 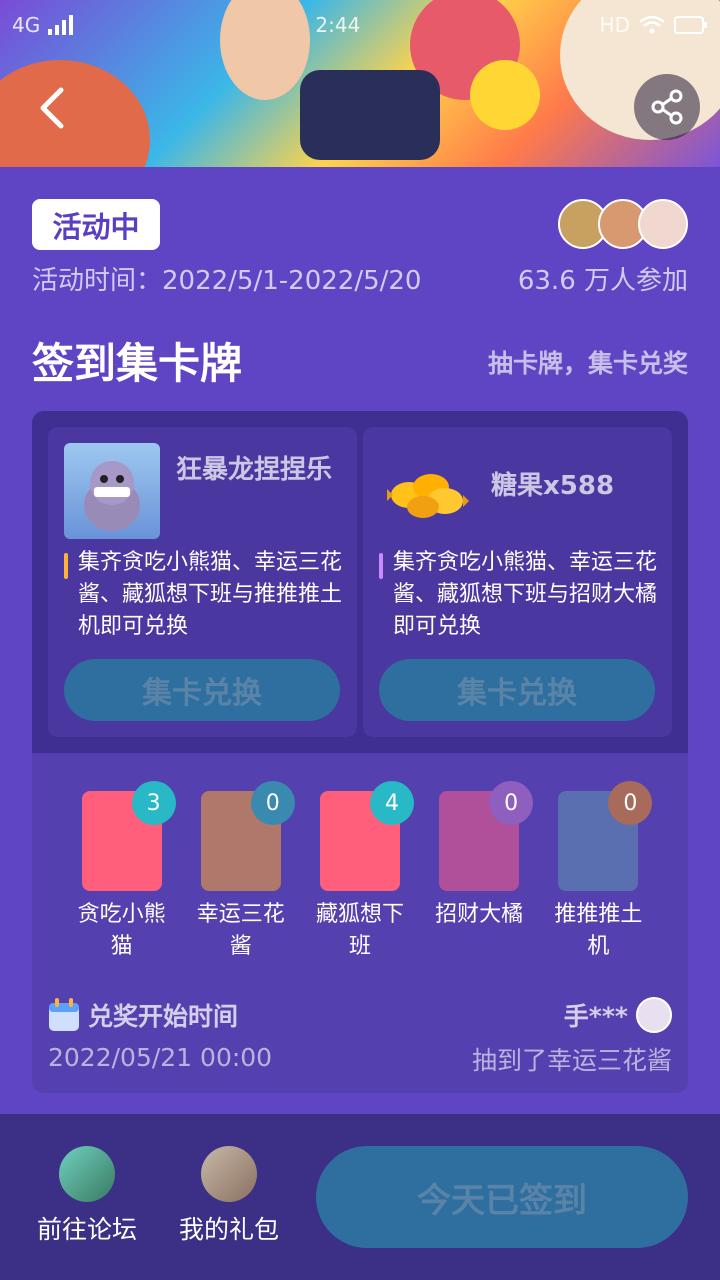 What do you see at coordinates (61, 25) in the screenshot?
I see `signal-icon` at bounding box center [61, 25].